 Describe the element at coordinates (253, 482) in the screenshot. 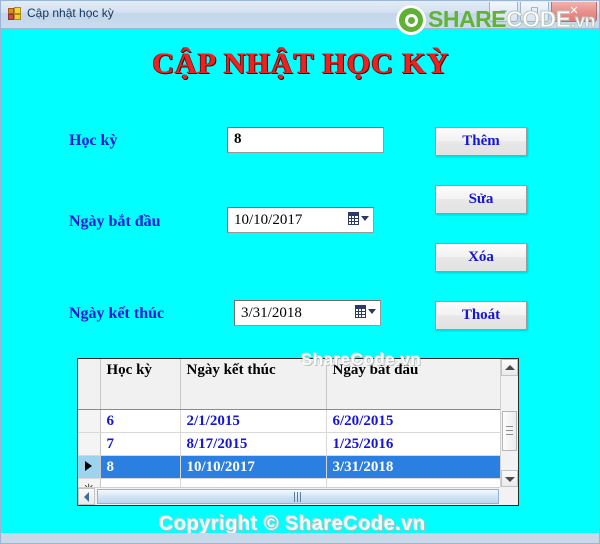

I see `cell-ngay-ket-thuc-empty` at that location.